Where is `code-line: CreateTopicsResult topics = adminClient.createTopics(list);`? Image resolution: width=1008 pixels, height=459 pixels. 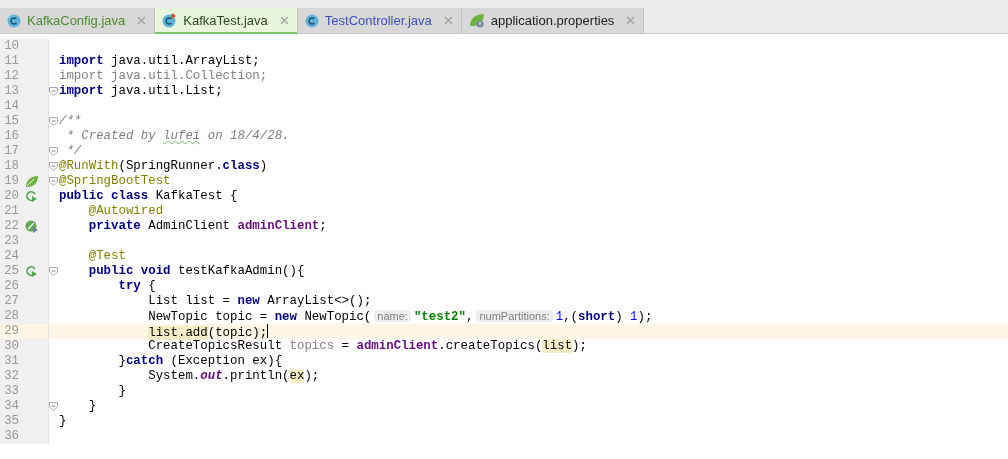
code-line: CreateTopicsResult topics = adminClient.createTopics(list); is located at coordinates (367, 346).